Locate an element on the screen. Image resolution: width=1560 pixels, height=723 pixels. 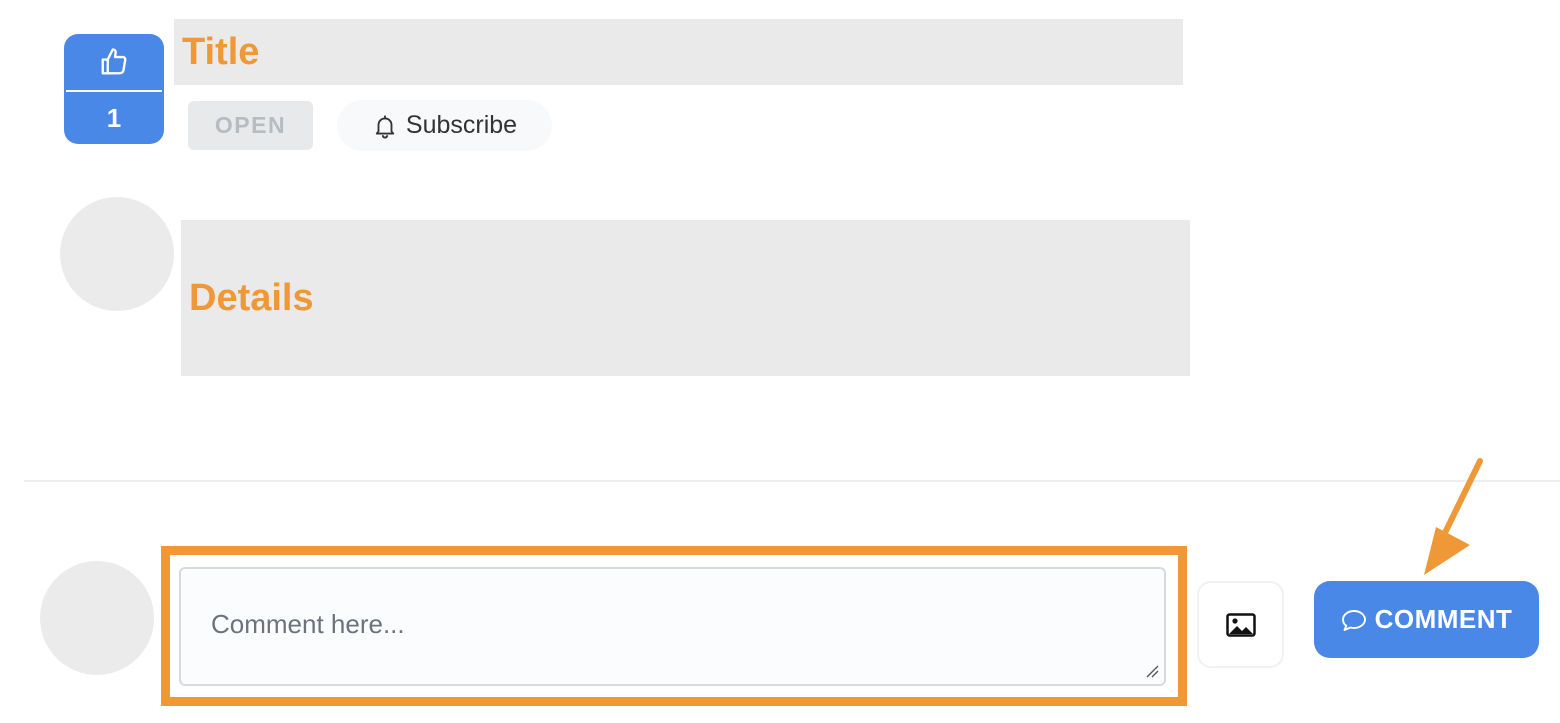
section-divider is located at coordinates (792, 481).